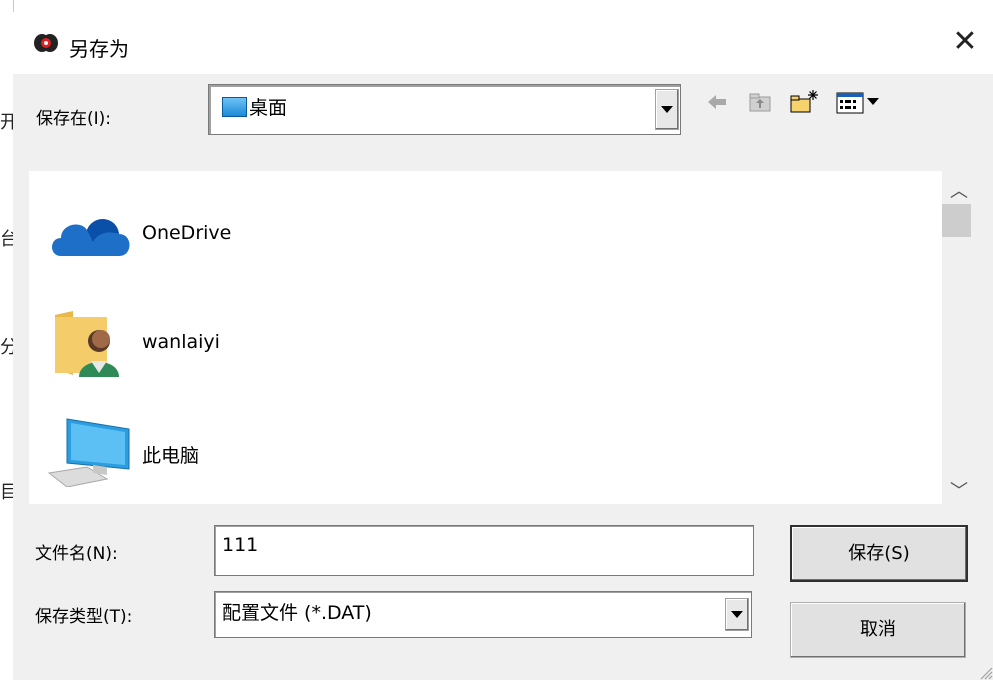  What do you see at coordinates (804, 102) in the screenshot?
I see `new-folder-icon` at bounding box center [804, 102].